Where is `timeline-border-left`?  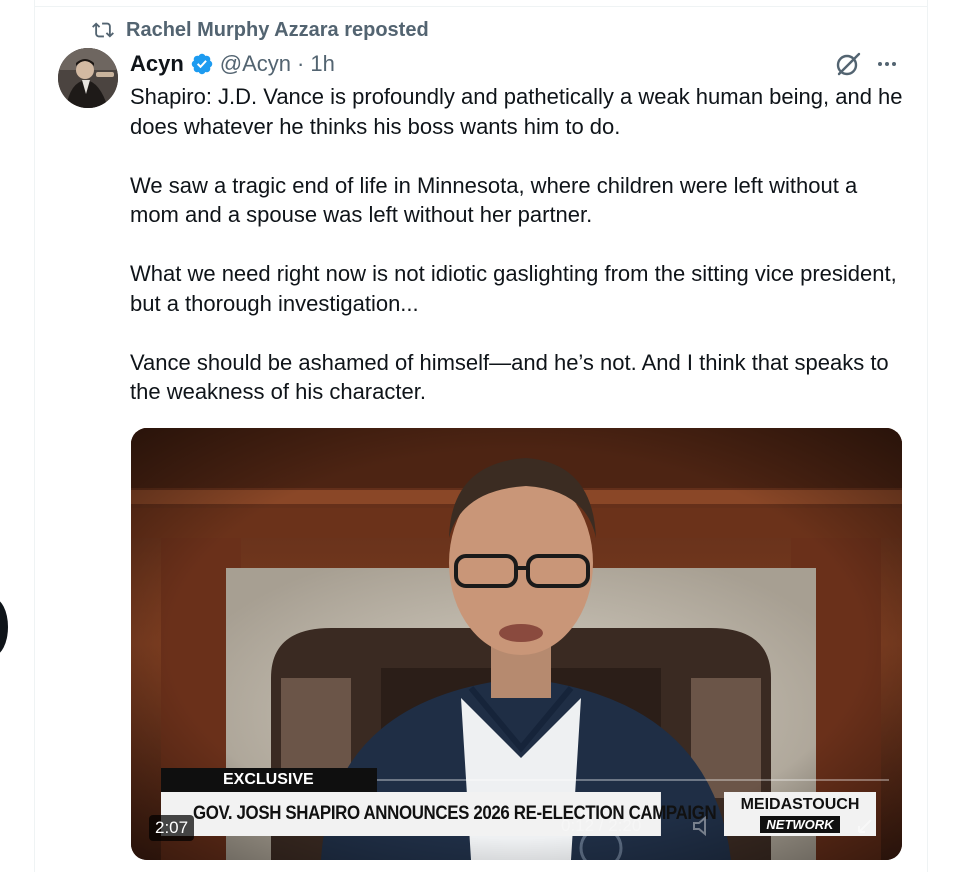
timeline-border-left is located at coordinates (34, 436).